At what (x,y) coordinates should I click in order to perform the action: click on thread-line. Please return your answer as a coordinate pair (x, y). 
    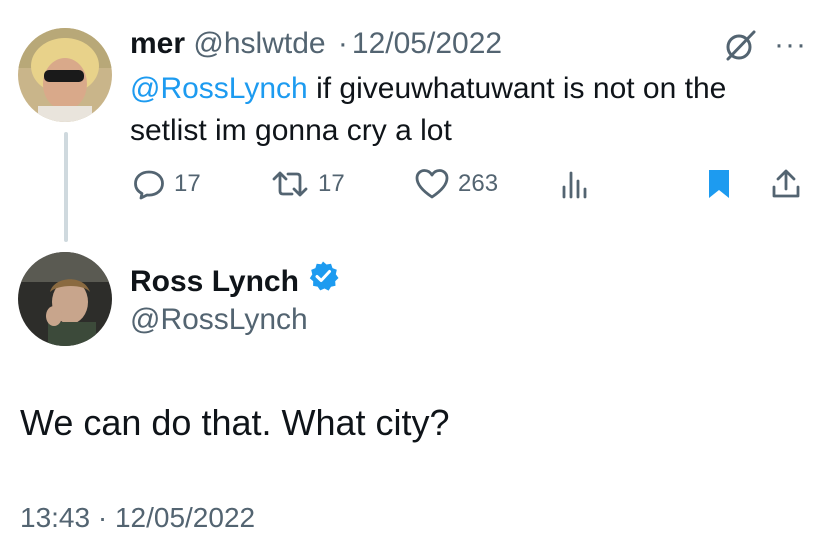
    Looking at the image, I should click on (66, 187).